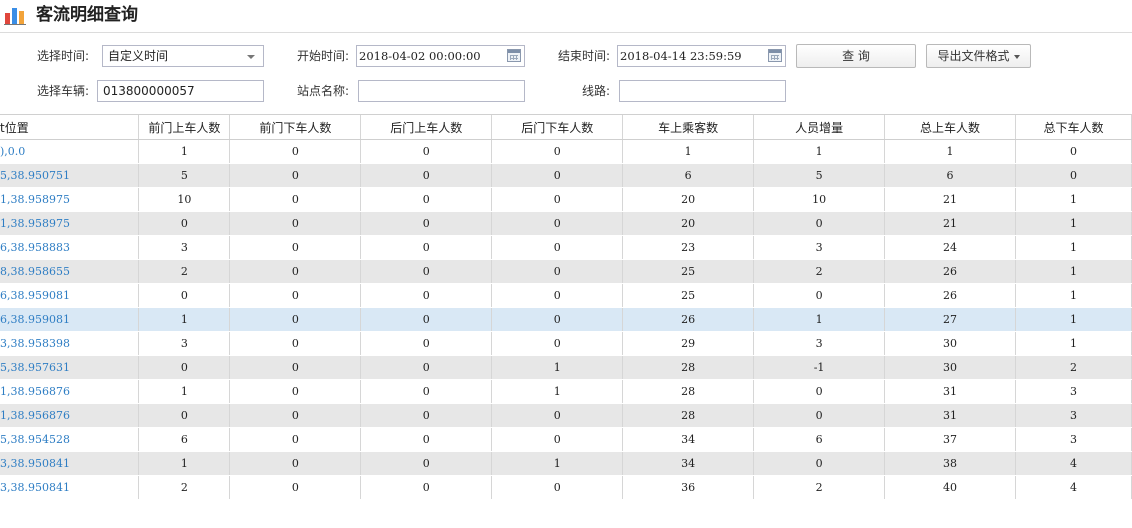 This screenshot has width=1132, height=528. I want to click on cell-total-on: 21, so click(950, 223).